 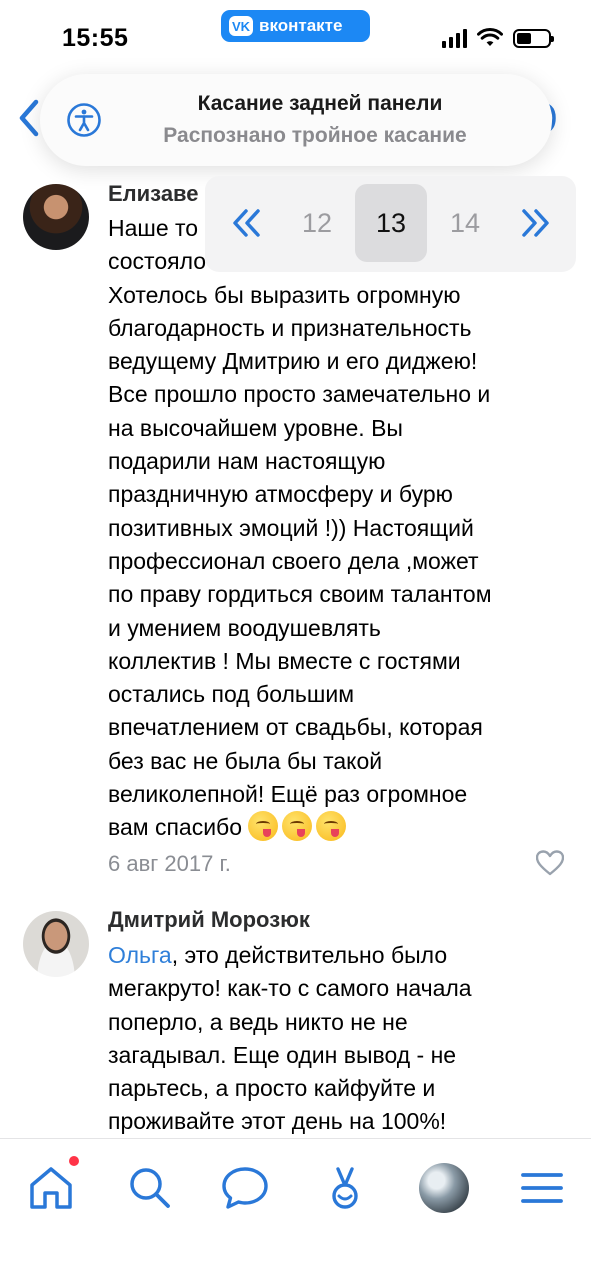 I want to click on wifi-icon, so click(x=490, y=37).